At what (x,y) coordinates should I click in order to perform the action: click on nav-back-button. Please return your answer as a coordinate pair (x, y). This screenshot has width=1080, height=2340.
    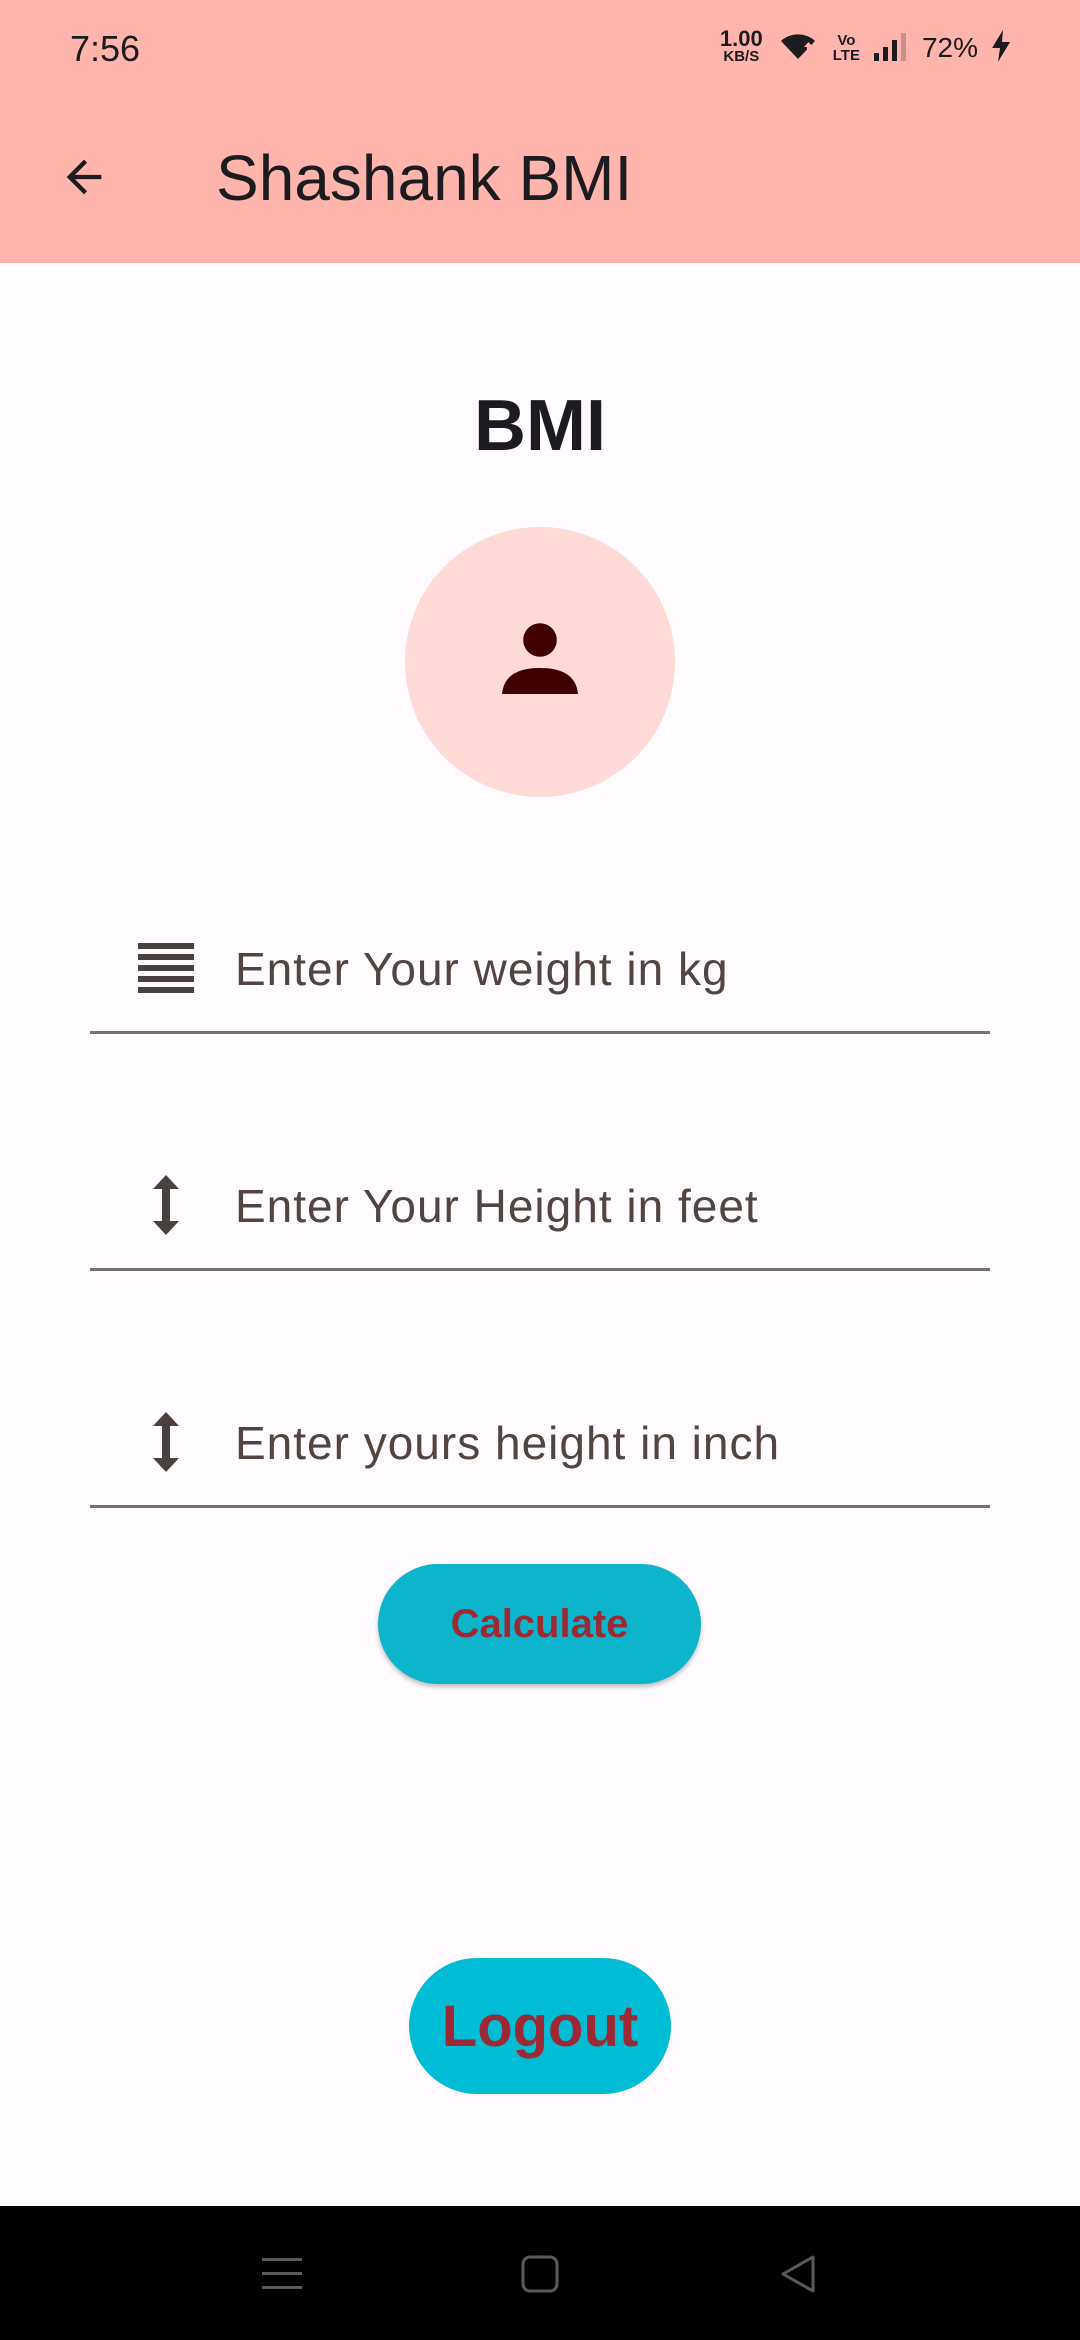
    Looking at the image, I should click on (798, 2276).